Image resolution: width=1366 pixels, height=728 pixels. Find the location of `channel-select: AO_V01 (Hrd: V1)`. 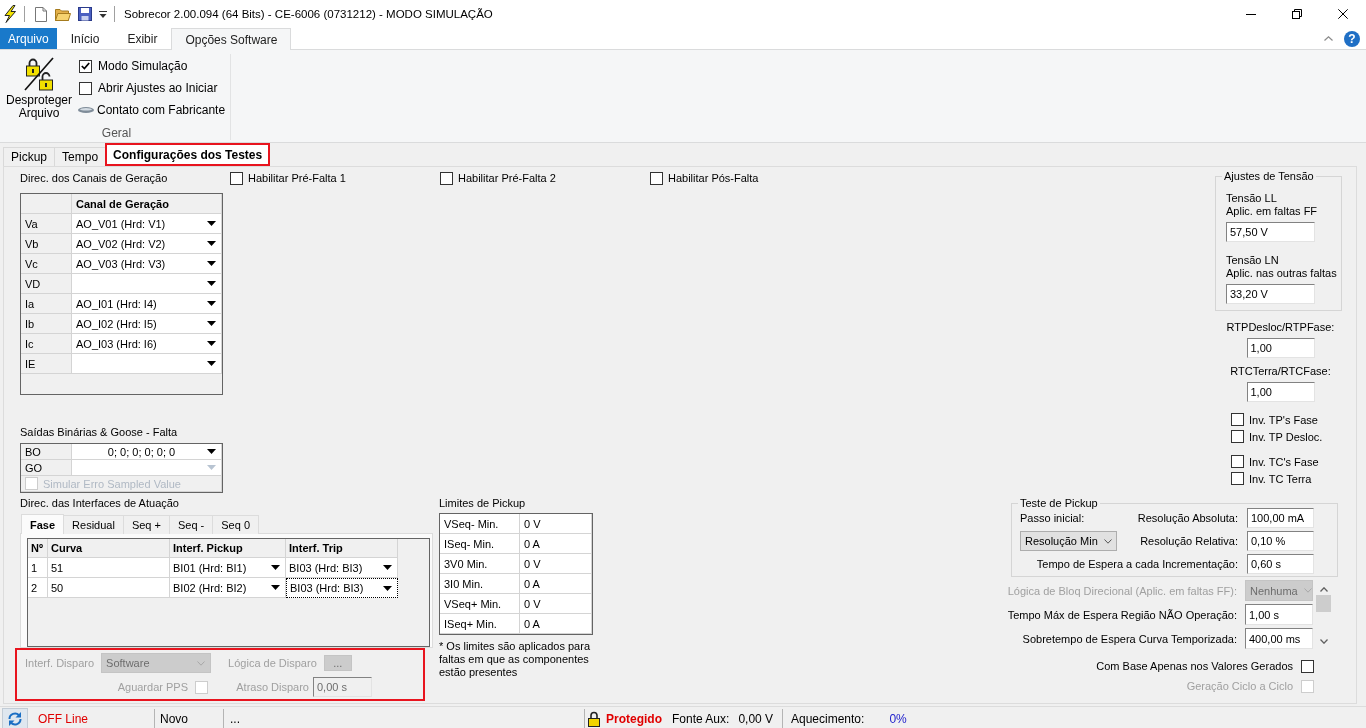

channel-select: AO_V01 (Hrd: V1) is located at coordinates (147, 224).